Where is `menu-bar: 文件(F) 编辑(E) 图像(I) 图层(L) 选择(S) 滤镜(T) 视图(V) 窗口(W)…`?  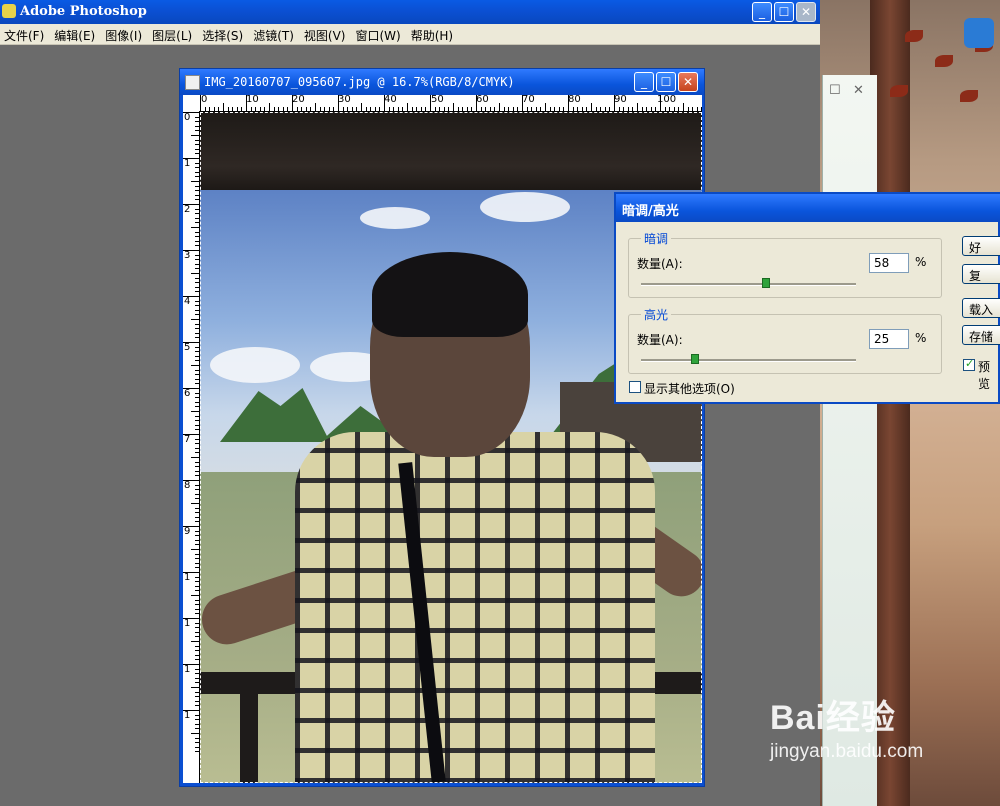
menu-bar: 文件(F) 编辑(E) 图像(I) 图层(L) 选择(S) 滤镜(T) 视图(V) 窗口(W)… is located at coordinates (410, 34).